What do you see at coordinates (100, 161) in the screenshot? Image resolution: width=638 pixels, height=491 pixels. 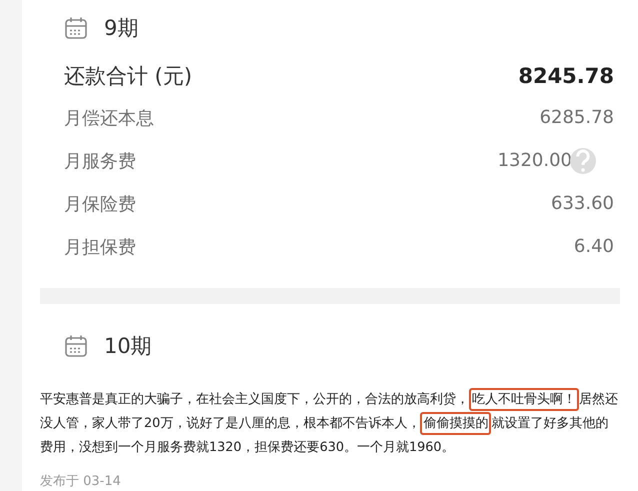 I see `fee-label: 月服务费` at bounding box center [100, 161].